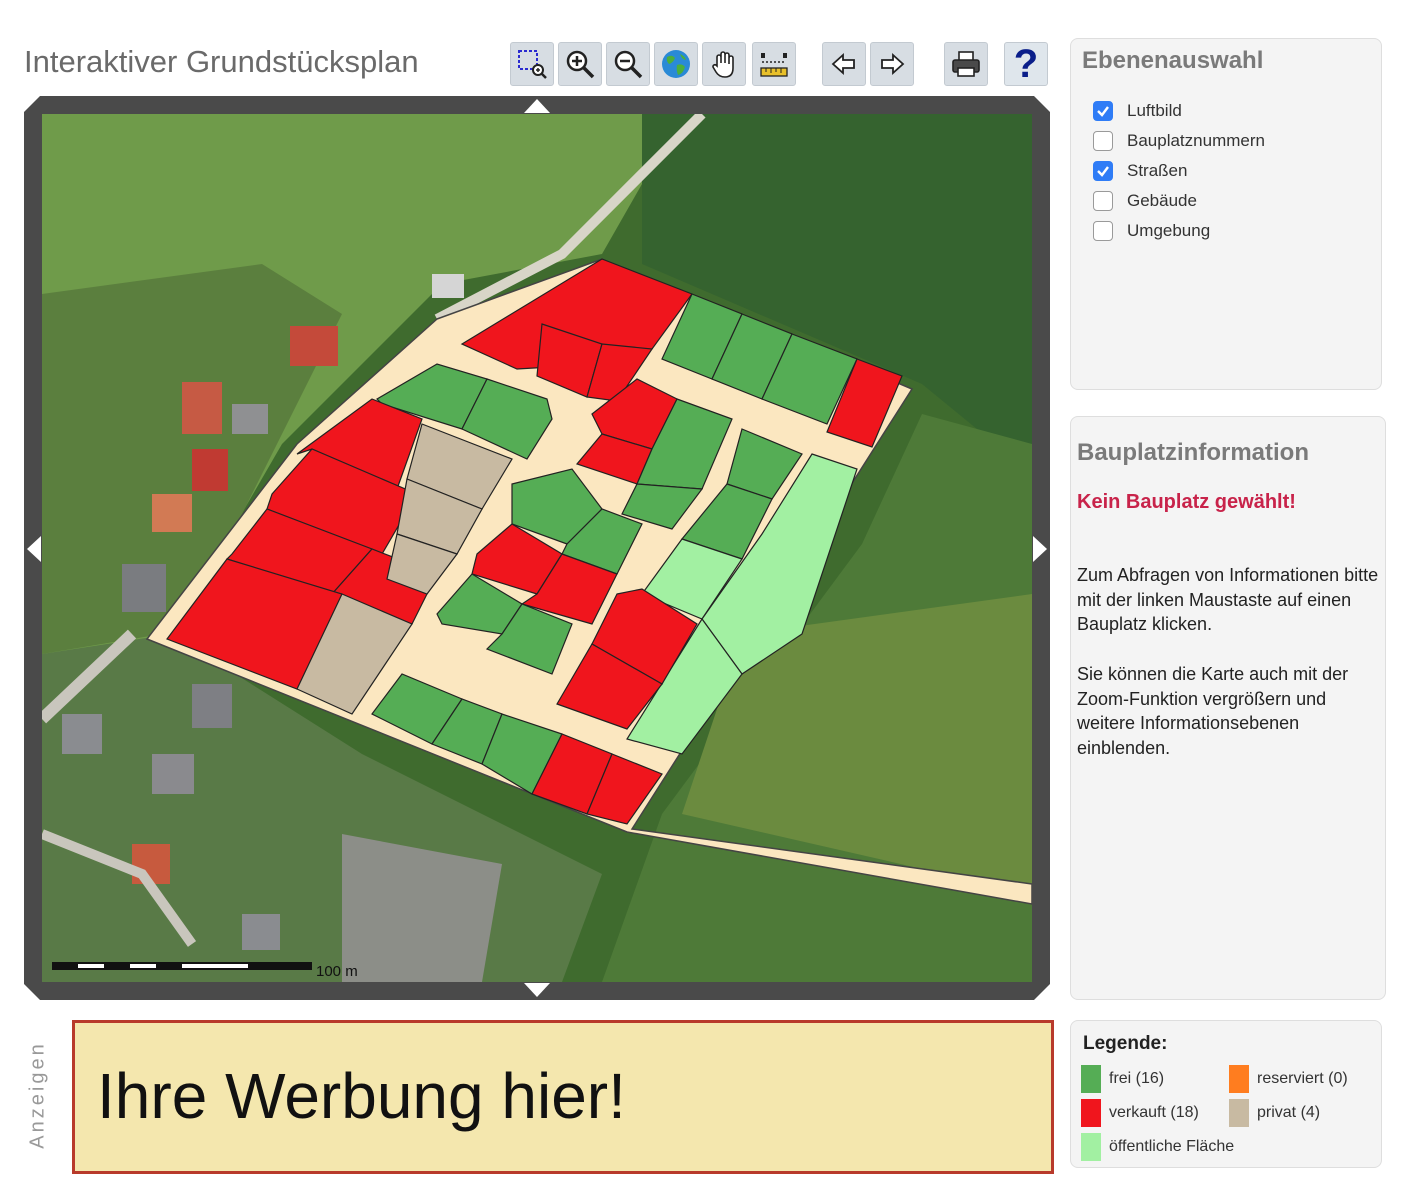  I want to click on print-icon, so click(966, 64).